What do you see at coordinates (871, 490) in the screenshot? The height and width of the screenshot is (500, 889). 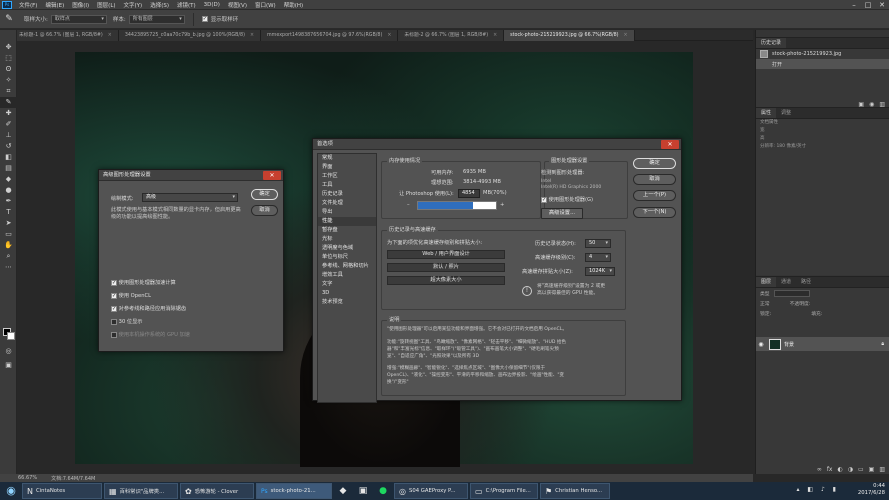 I see `taskbar-clock: 0:44 2017/6/28` at bounding box center [871, 490].